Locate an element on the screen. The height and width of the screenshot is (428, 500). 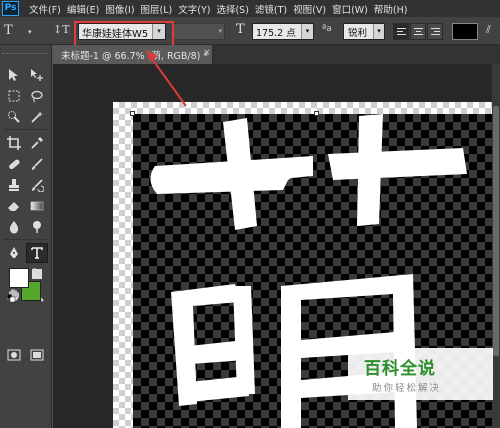
dodge-tool is located at coordinates (37, 227).